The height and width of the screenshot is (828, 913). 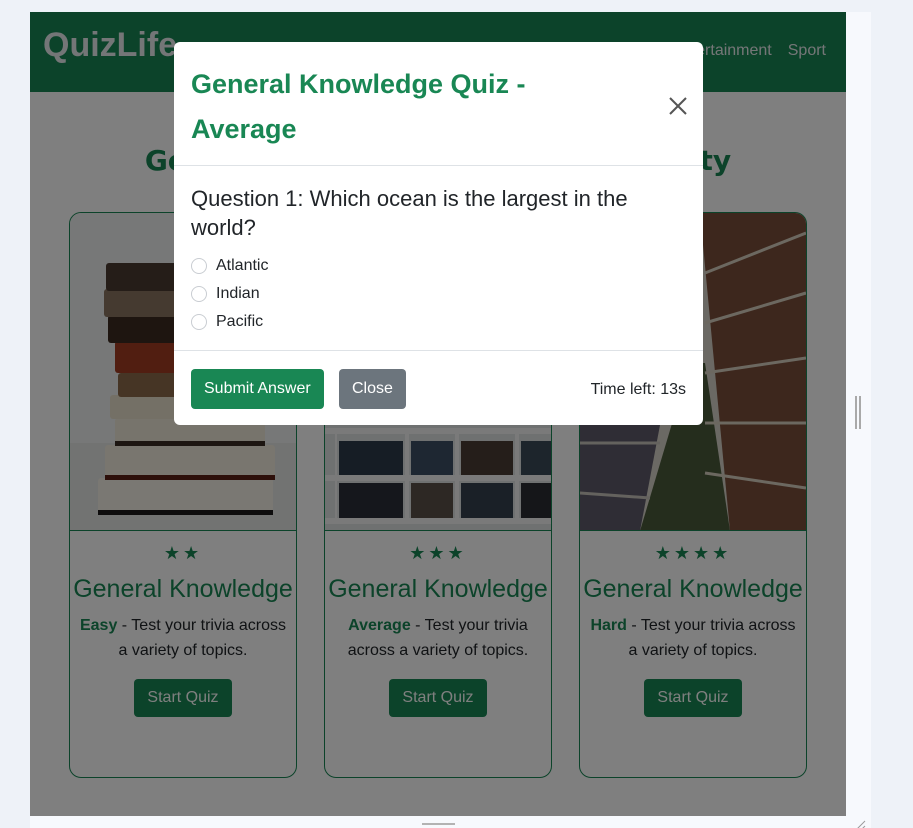 What do you see at coordinates (638, 389) in the screenshot?
I see `countdown-timer: Time left: 13s` at bounding box center [638, 389].